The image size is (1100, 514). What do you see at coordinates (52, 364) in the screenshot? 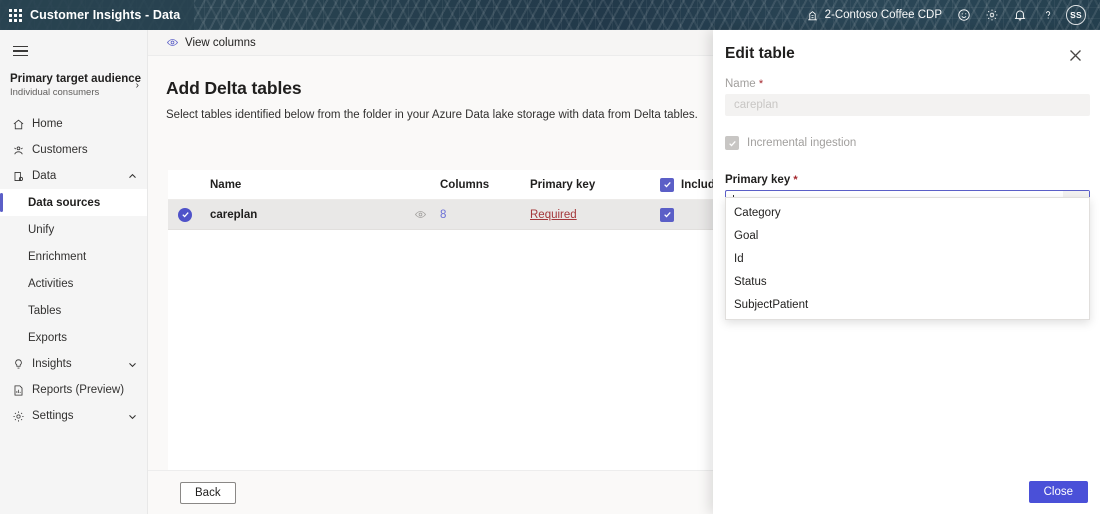
I see `sidebar-item-label: Insights` at bounding box center [52, 364].